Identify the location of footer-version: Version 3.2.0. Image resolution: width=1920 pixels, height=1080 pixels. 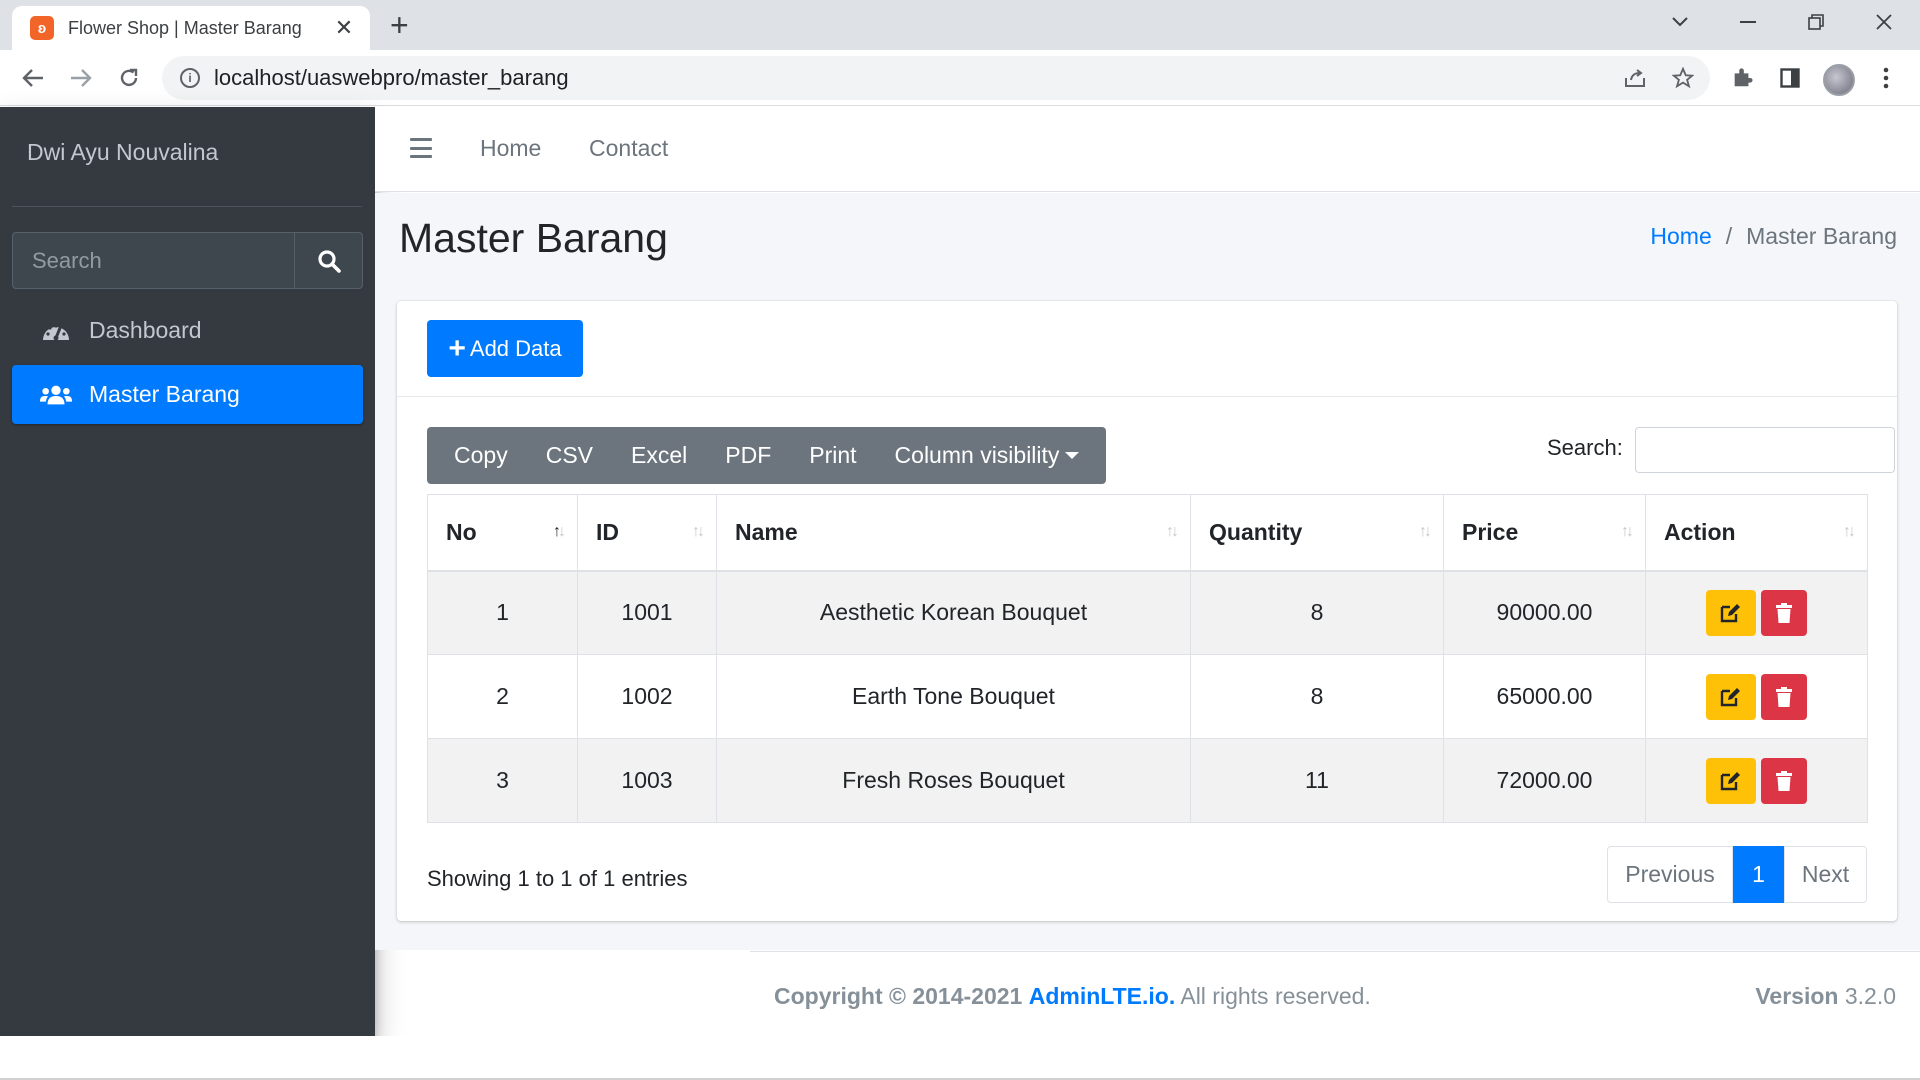
(1825, 996).